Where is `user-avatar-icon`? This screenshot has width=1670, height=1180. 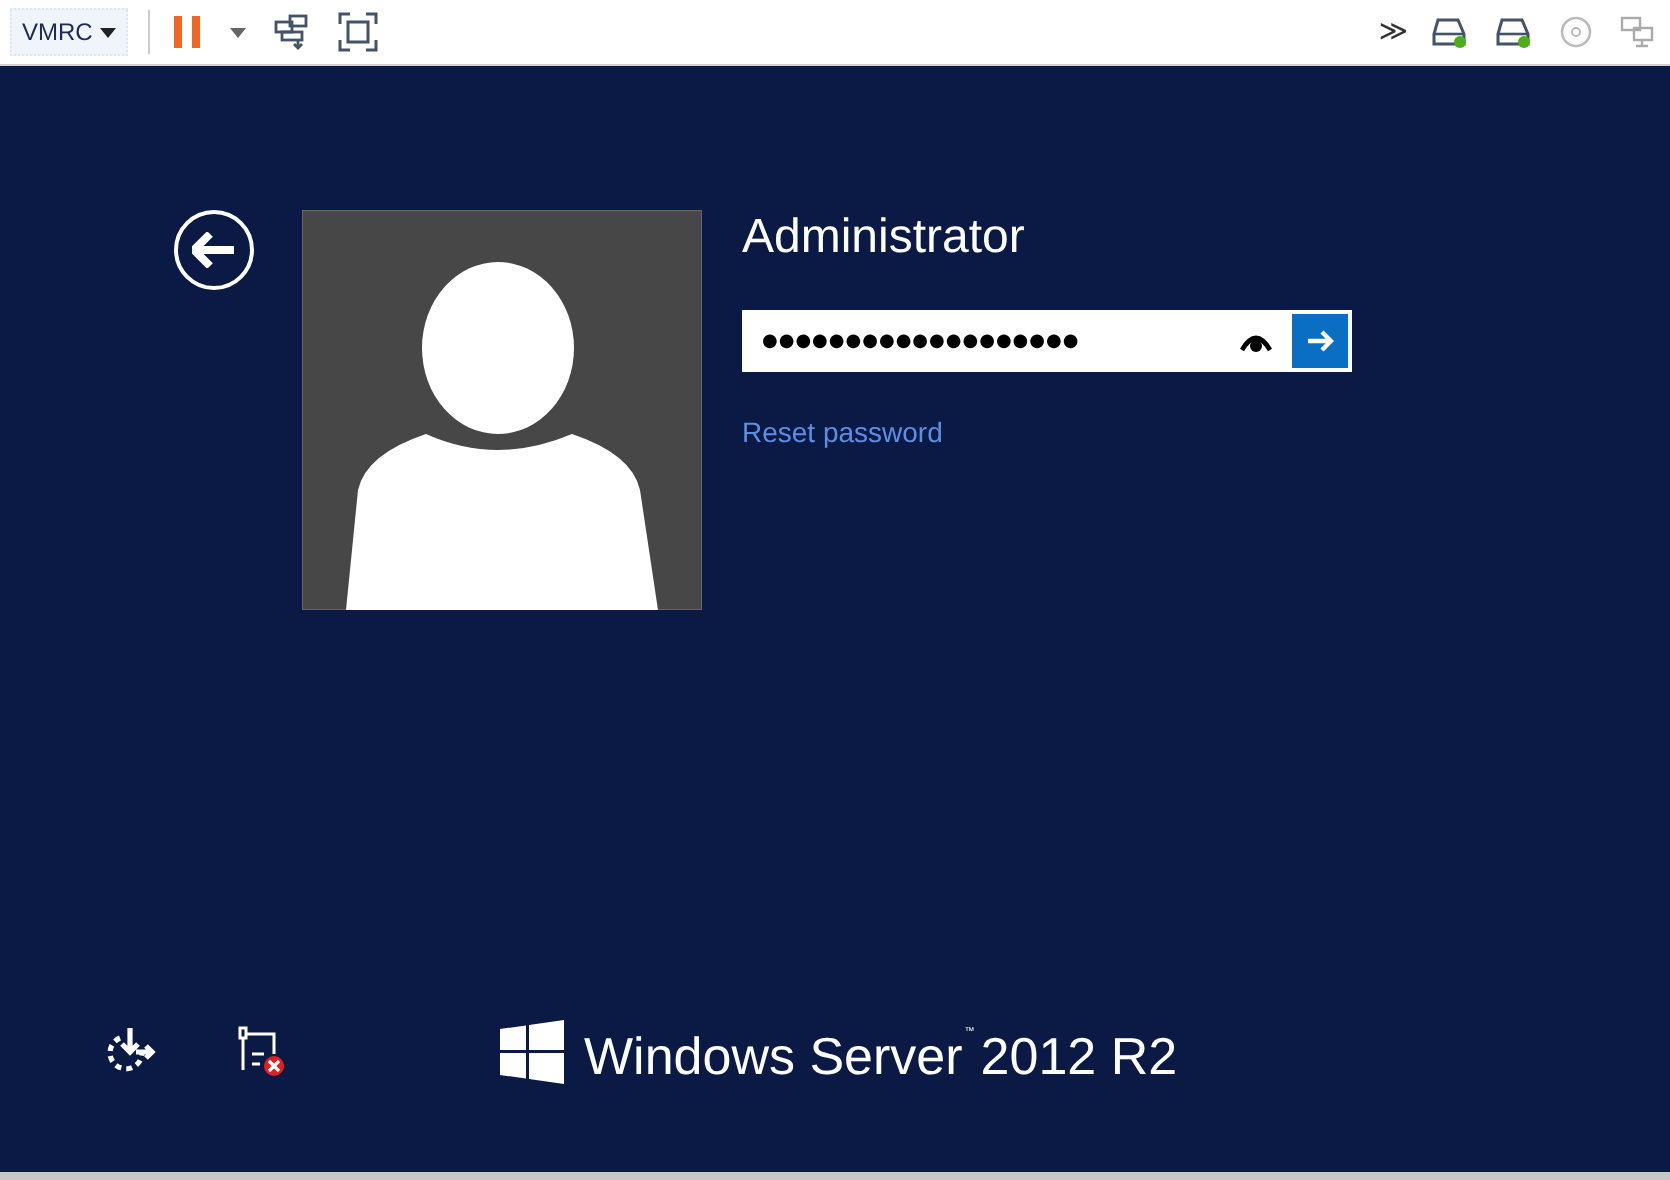 user-avatar-icon is located at coordinates (502, 410).